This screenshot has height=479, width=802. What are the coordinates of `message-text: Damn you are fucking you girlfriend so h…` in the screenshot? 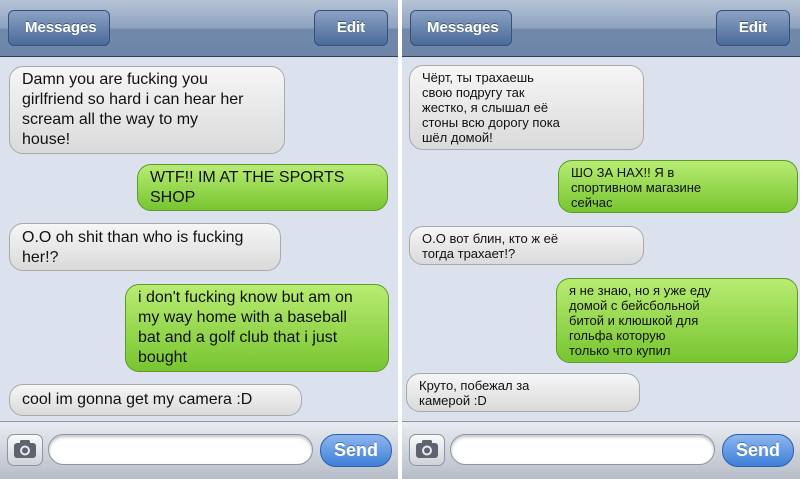 It's located at (133, 109).